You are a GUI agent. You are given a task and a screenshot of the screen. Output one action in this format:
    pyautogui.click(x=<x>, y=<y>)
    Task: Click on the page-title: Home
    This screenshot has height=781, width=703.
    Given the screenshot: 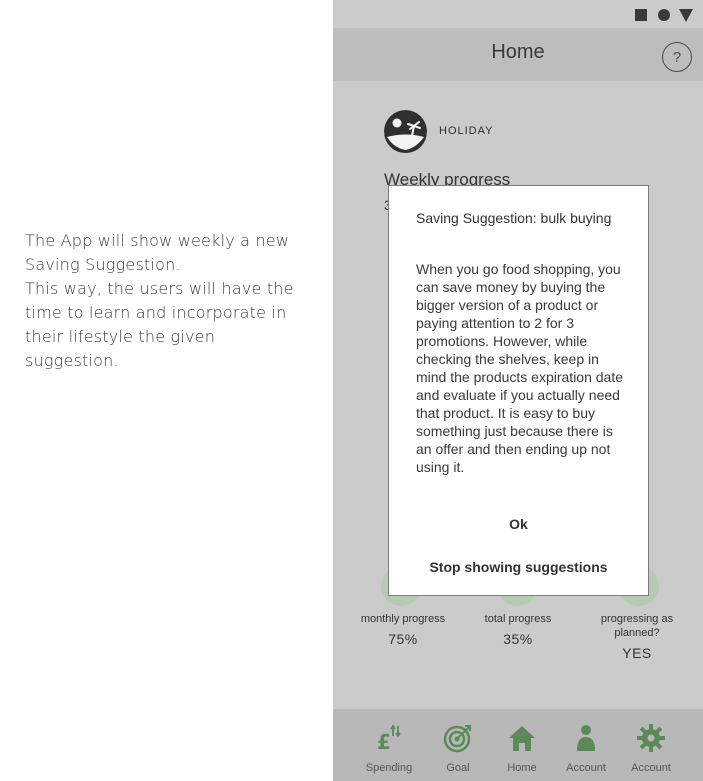 What is the action you would take?
    pyautogui.click(x=518, y=52)
    